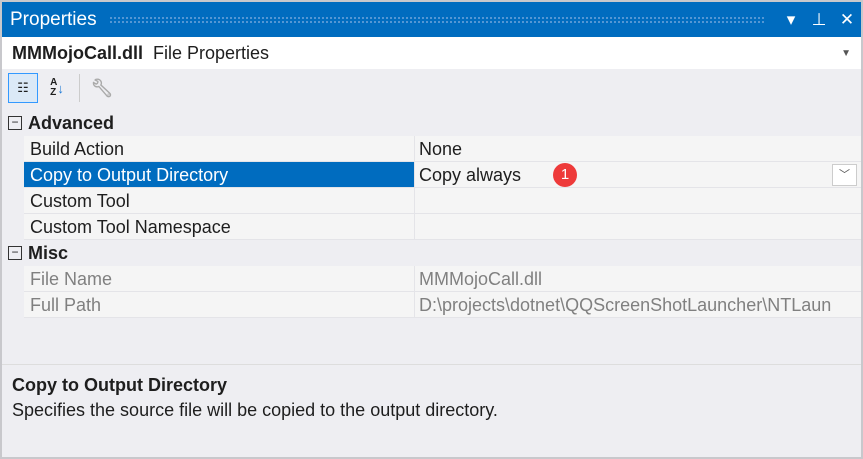 The width and height of the screenshot is (863, 459). Describe the element at coordinates (470, 175) in the screenshot. I see `property-value: Copy always` at that location.